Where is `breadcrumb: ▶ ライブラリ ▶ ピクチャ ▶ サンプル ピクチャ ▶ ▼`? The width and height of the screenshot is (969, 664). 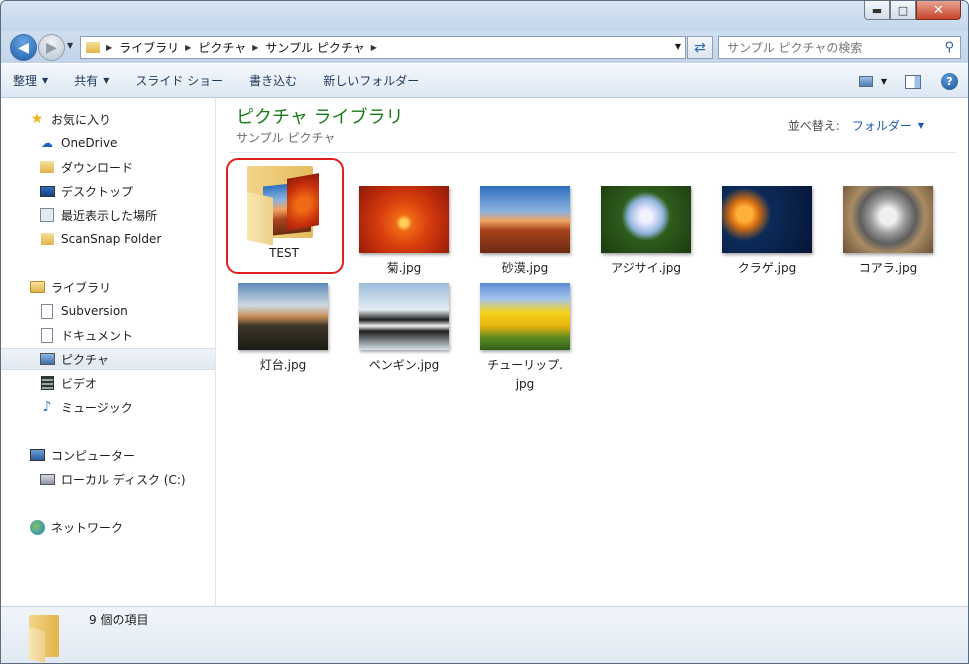
breadcrumb: ▶ ライブラリ ▶ ピクチャ ▶ サンプル ピクチャ ▶ ▼ is located at coordinates (383, 47).